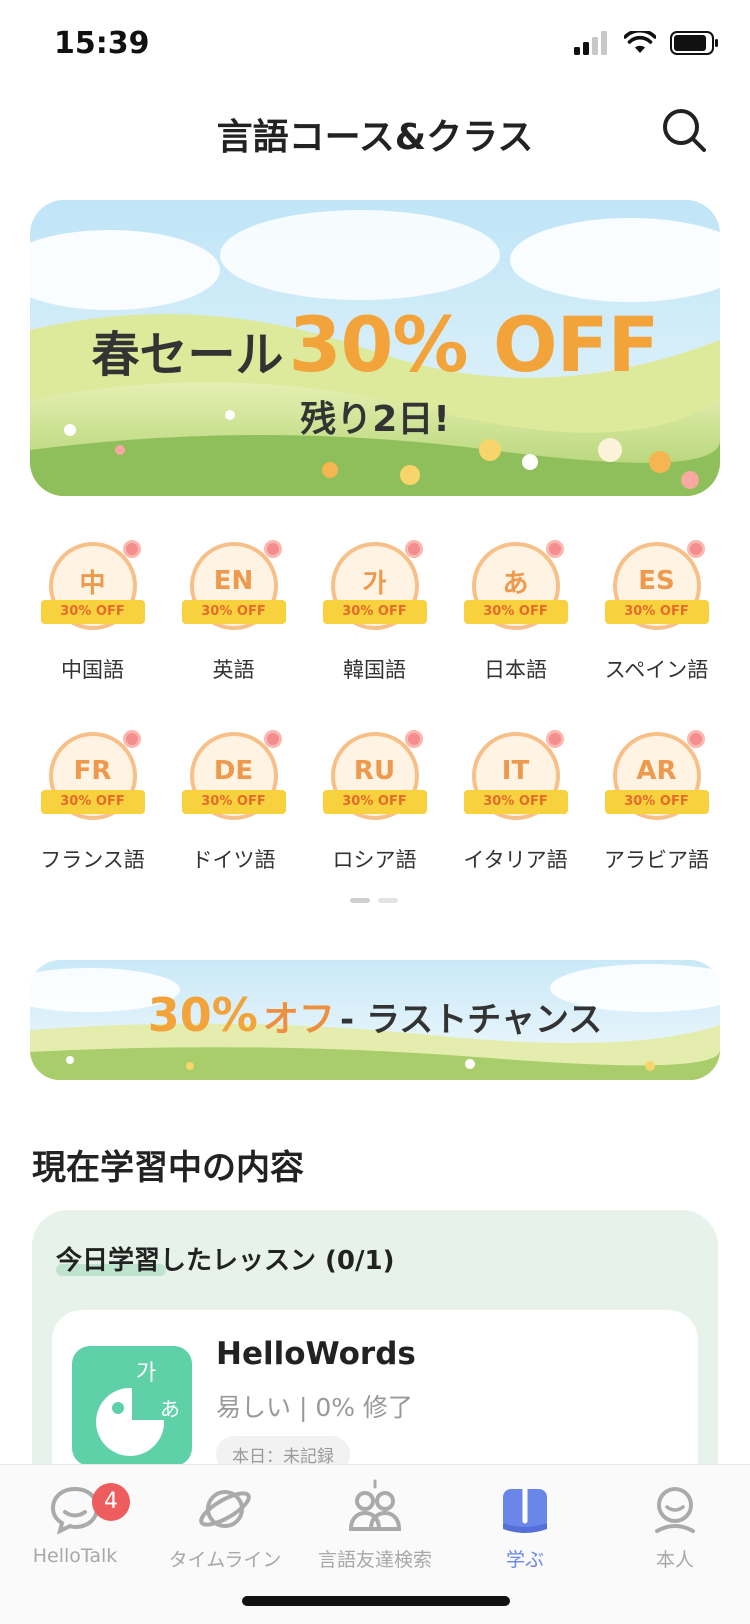 The height and width of the screenshot is (1624, 750). I want to click on language-badge: ES 30% OFF, so click(656, 586).